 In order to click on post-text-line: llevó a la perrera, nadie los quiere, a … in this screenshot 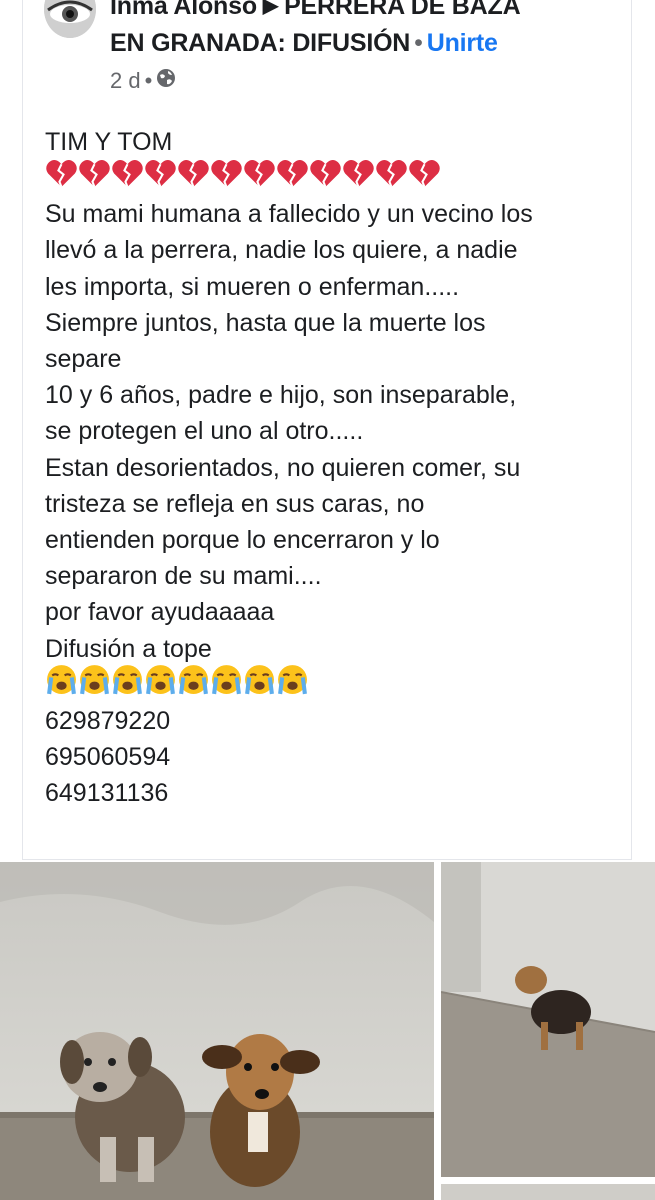, I will do `click(281, 250)`.